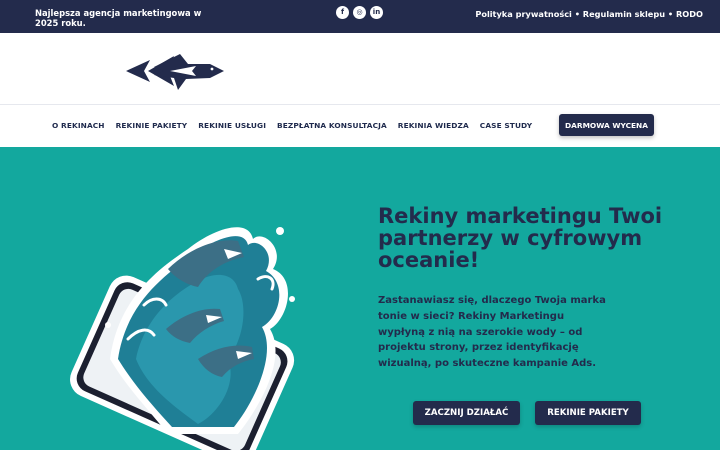 This screenshot has width=720, height=450. What do you see at coordinates (152, 125) in the screenshot?
I see `nav-item-rekinie-pakiety: REKINIE PAKIETY` at bounding box center [152, 125].